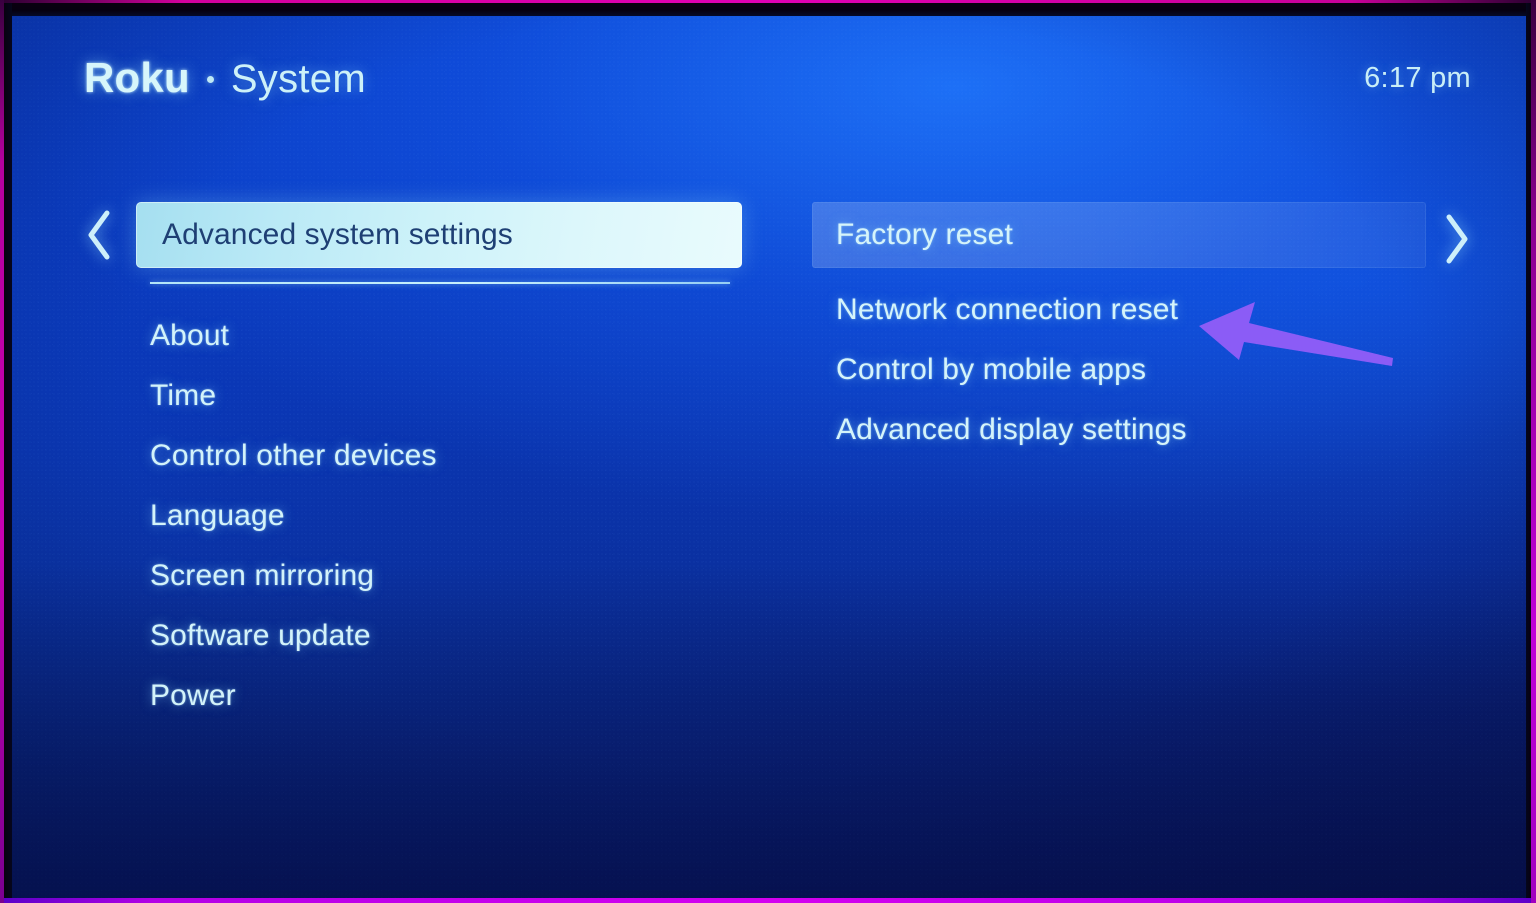 The image size is (1536, 903). Describe the element at coordinates (1533, 451) in the screenshot. I see `frame-right-edge` at that location.